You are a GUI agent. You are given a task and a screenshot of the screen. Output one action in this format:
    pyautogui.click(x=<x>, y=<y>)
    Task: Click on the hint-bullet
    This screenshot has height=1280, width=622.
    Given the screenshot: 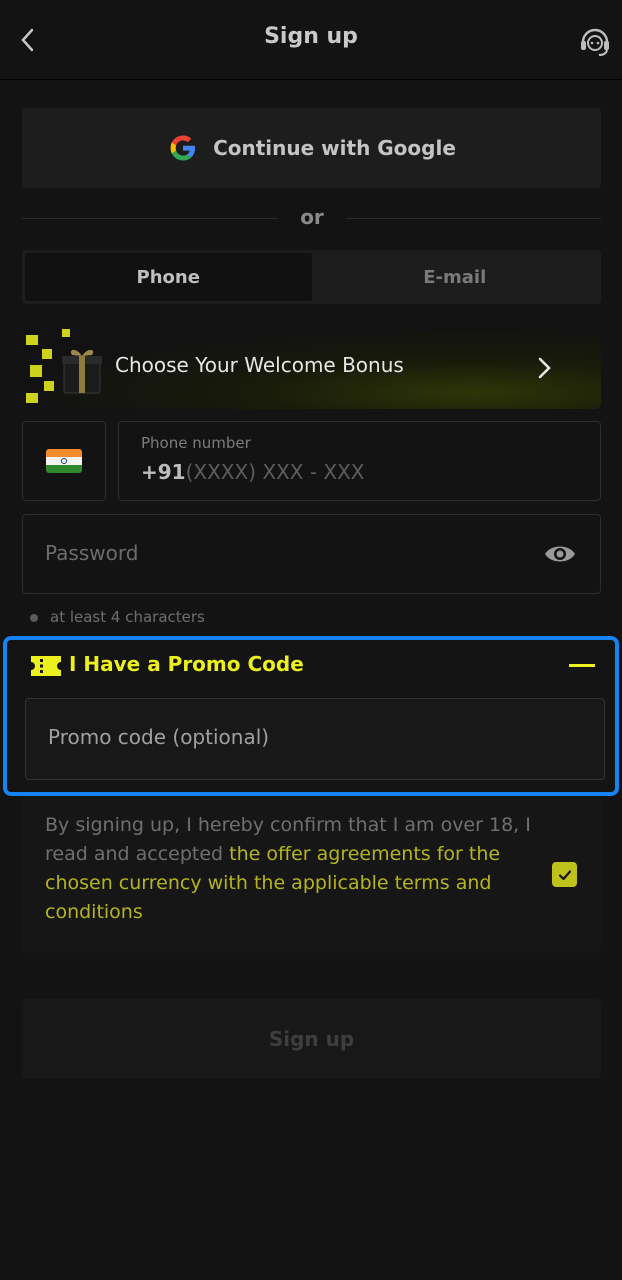 What is the action you would take?
    pyautogui.click(x=34, y=618)
    